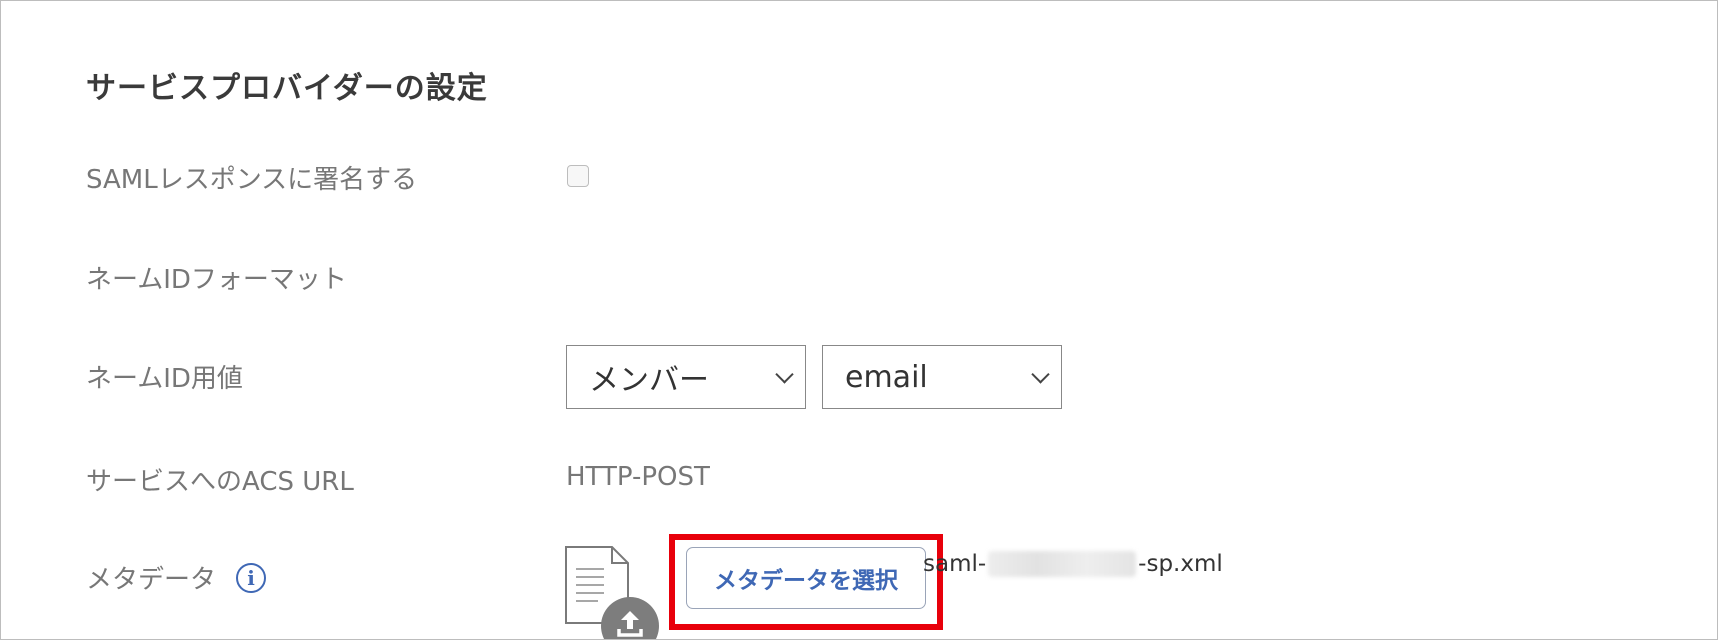 The image size is (1718, 640). I want to click on upload-icon, so click(630, 618).